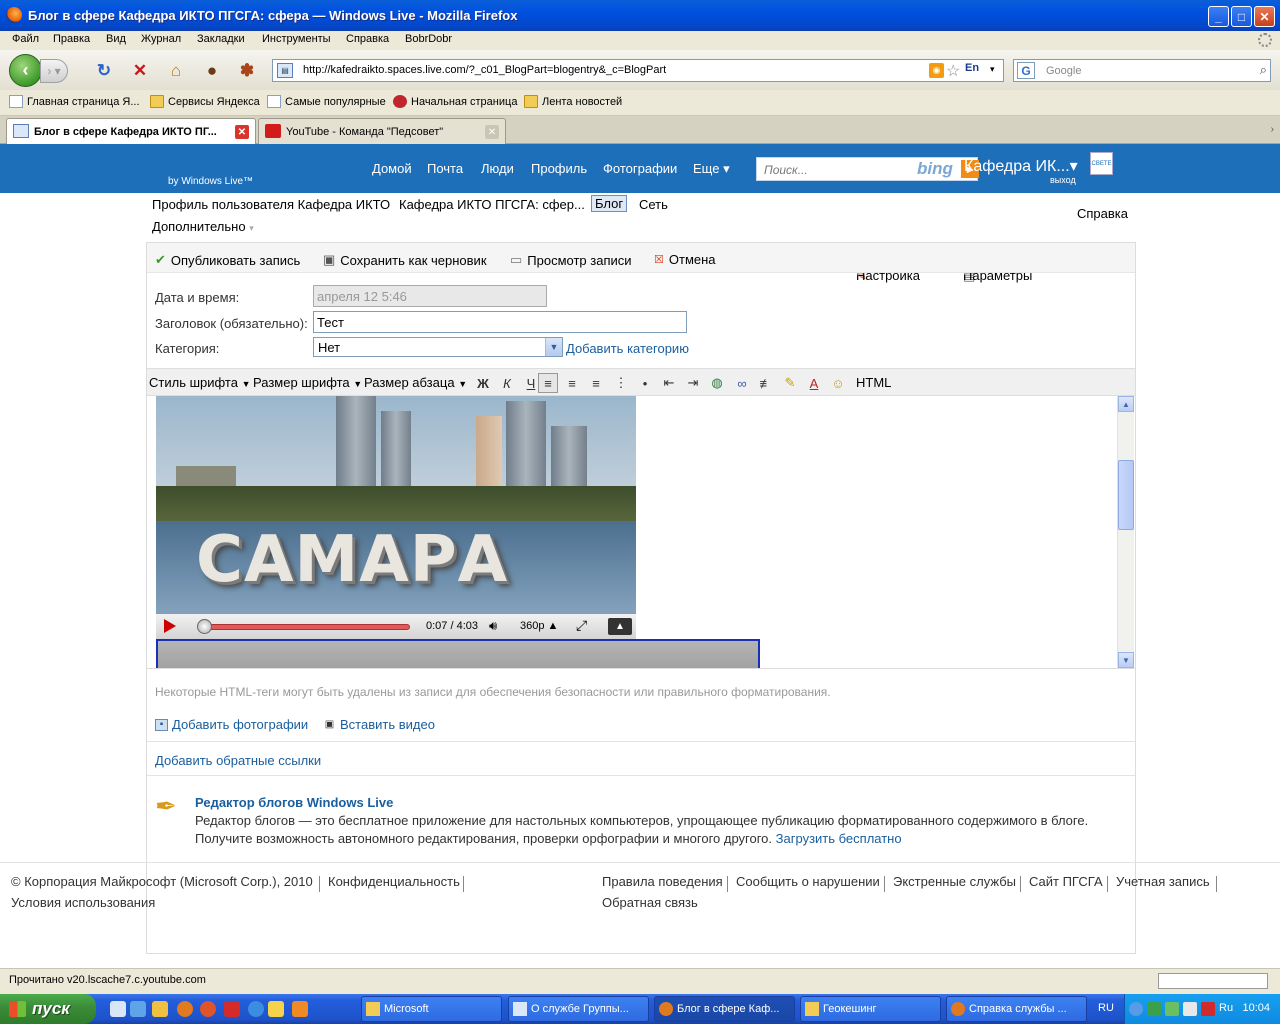 This screenshot has width=1280, height=1024. Describe the element at coordinates (717, 383) in the screenshot. I see `insert-link-icon: ◍` at that location.